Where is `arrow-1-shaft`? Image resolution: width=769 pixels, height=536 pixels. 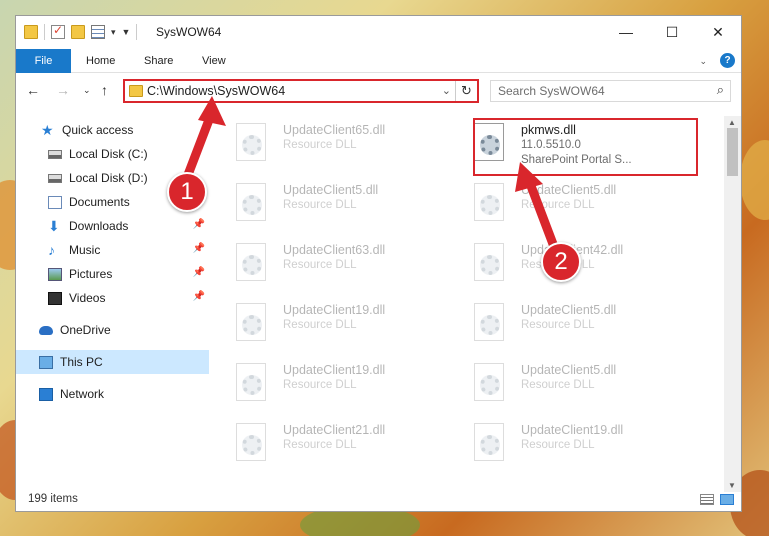 arrow-1-shaft is located at coordinates (199, 146).